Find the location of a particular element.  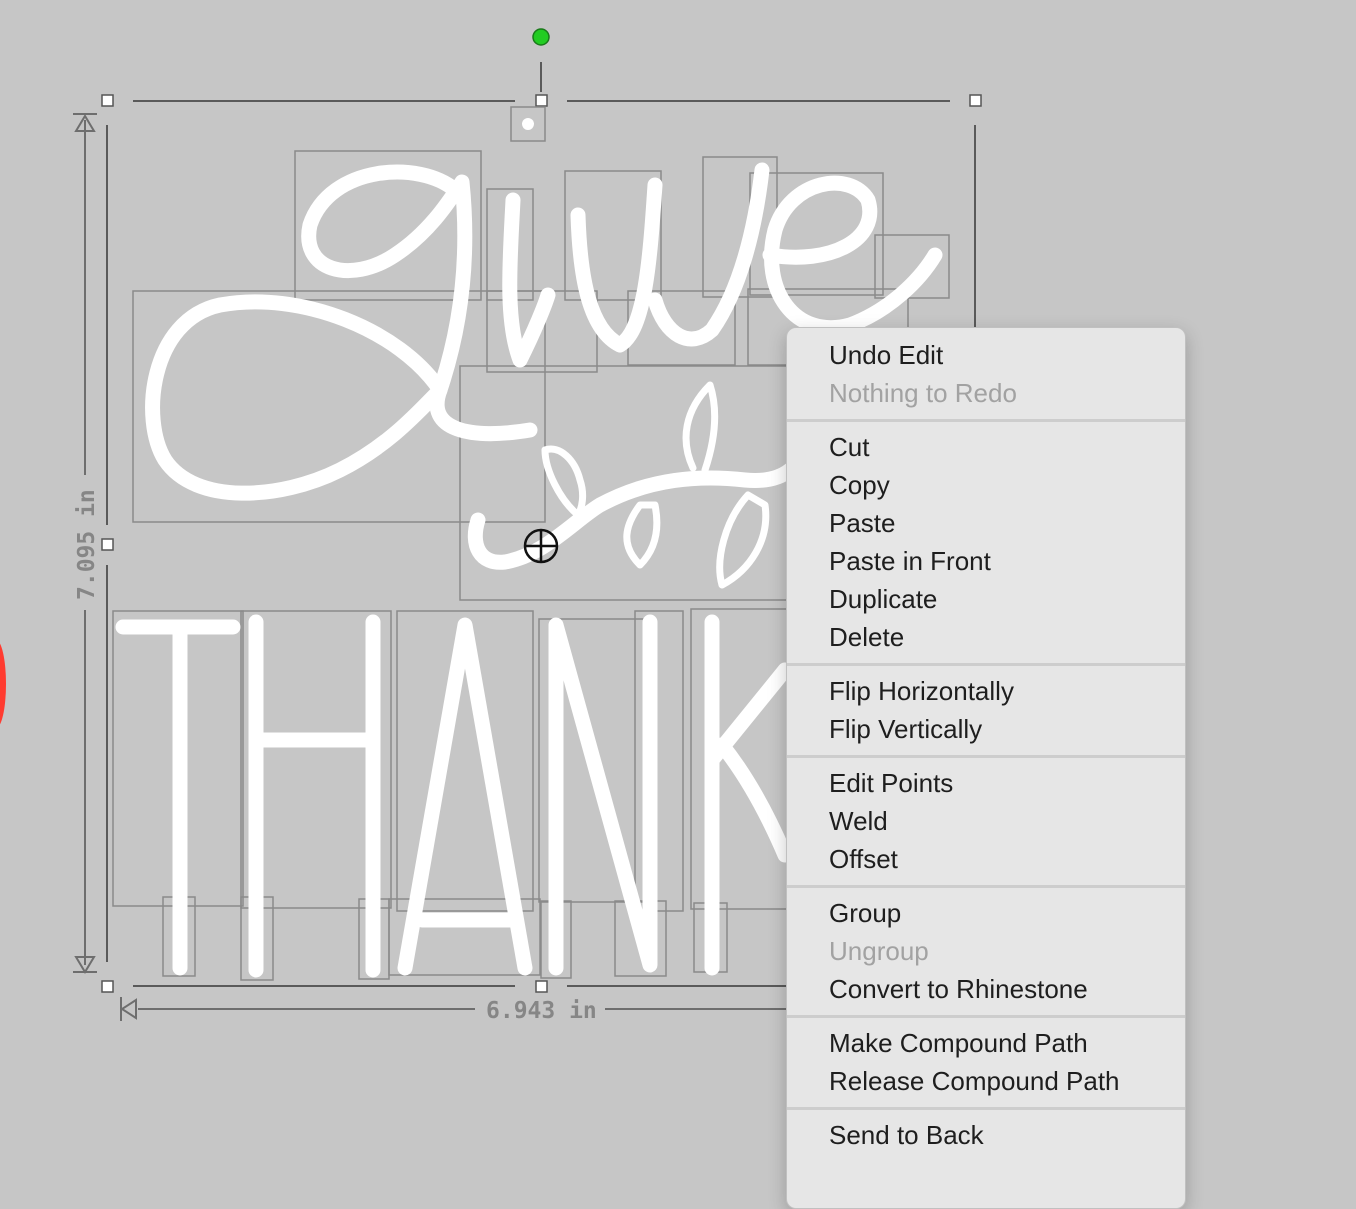

width-dimension-label: 6.943 in is located at coordinates (541, 1011).